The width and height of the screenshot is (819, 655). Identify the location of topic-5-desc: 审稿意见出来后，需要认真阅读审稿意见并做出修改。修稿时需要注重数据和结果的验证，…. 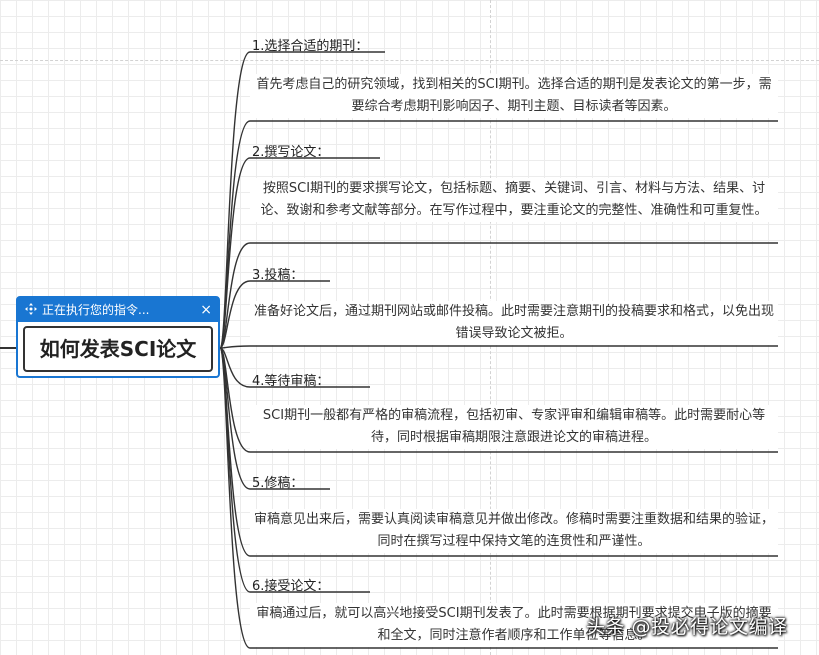
(514, 531).